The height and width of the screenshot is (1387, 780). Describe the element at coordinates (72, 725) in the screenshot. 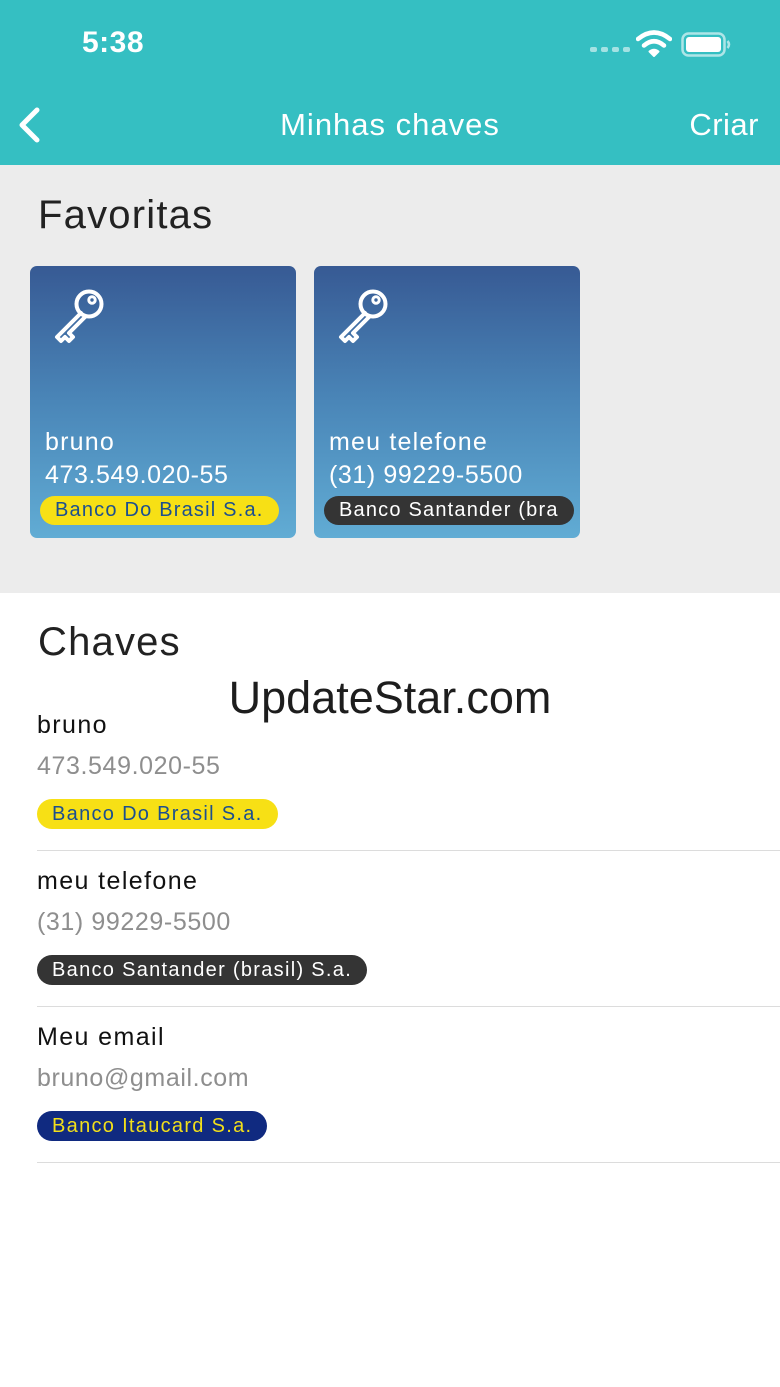

I see `key-name: bruno` at that location.